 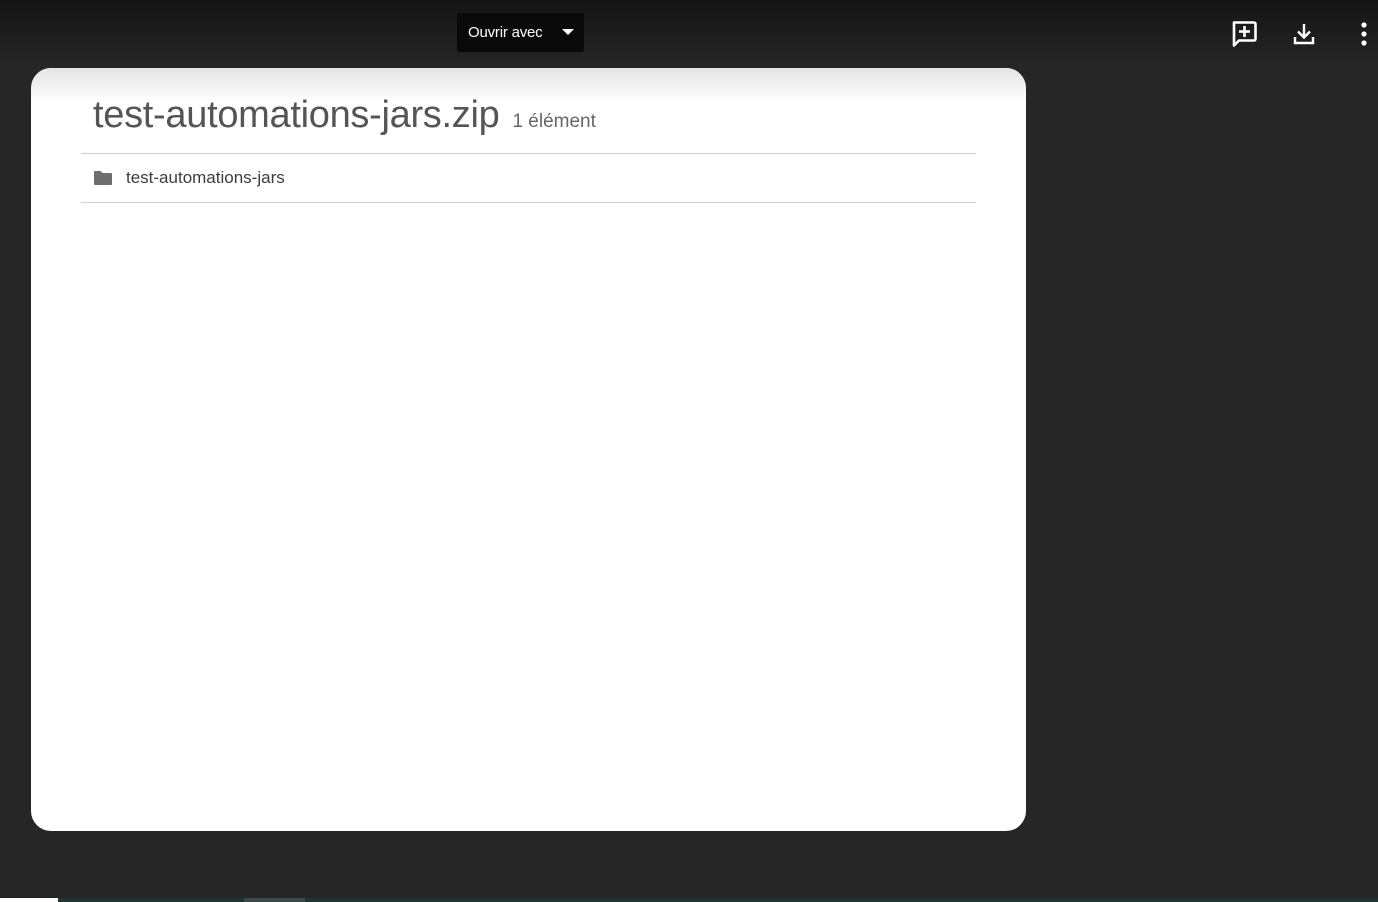 I want to click on bottom-edge-strip, so click(x=29, y=900).